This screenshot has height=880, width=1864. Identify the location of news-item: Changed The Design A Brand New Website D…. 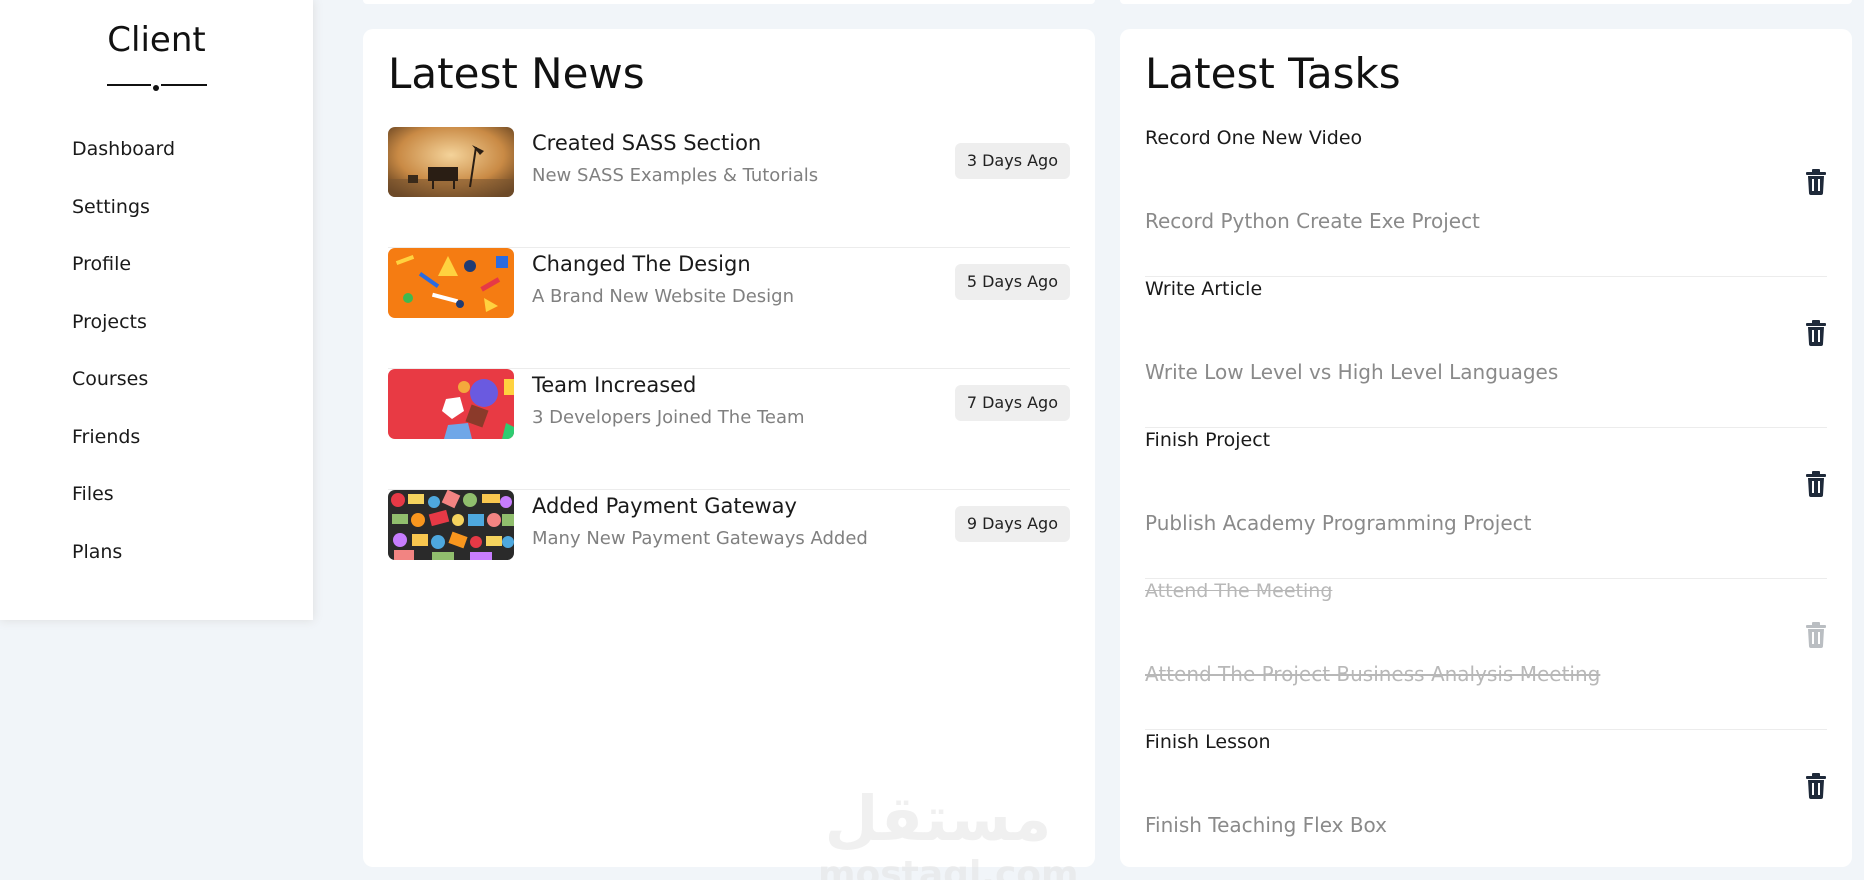
(729, 308).